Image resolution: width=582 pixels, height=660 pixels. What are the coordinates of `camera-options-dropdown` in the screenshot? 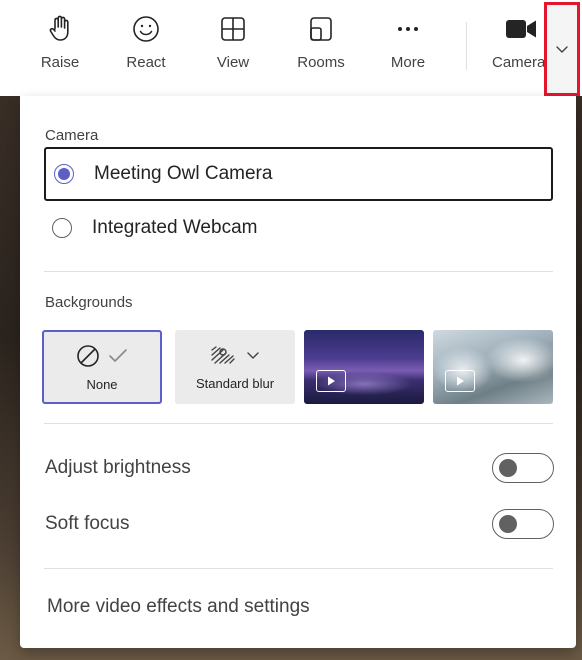 It's located at (562, 49).